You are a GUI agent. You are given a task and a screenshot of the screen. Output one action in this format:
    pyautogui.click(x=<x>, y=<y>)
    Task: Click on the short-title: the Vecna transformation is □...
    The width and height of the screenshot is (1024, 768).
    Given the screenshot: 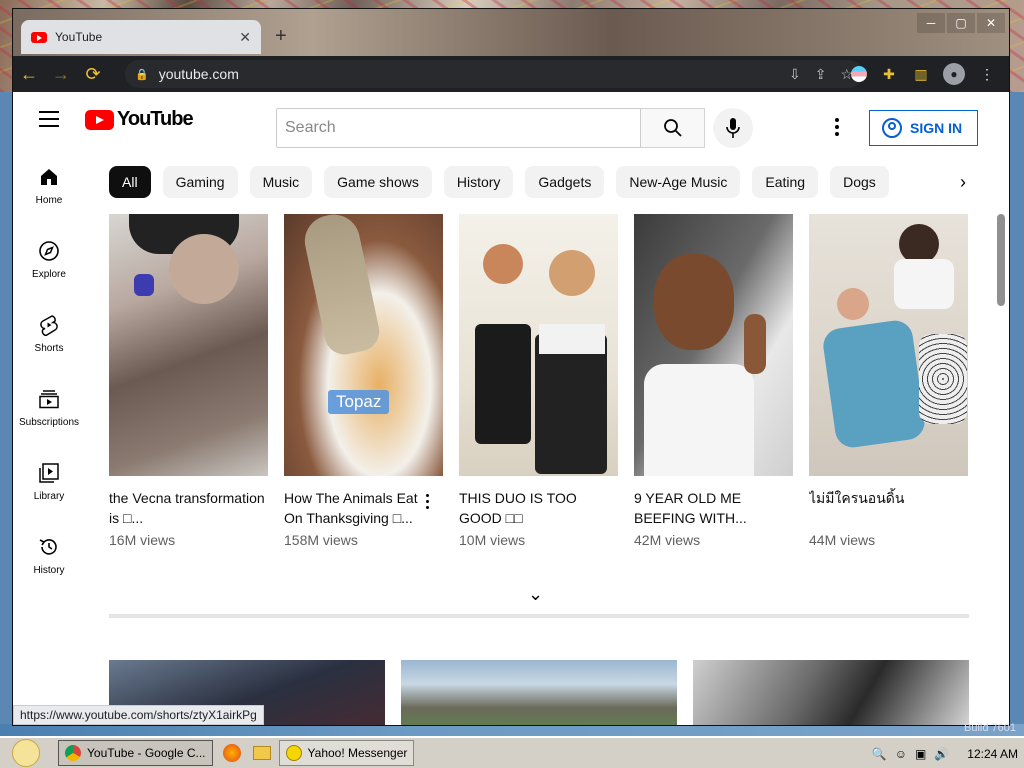 What is the action you would take?
    pyautogui.click(x=188, y=508)
    